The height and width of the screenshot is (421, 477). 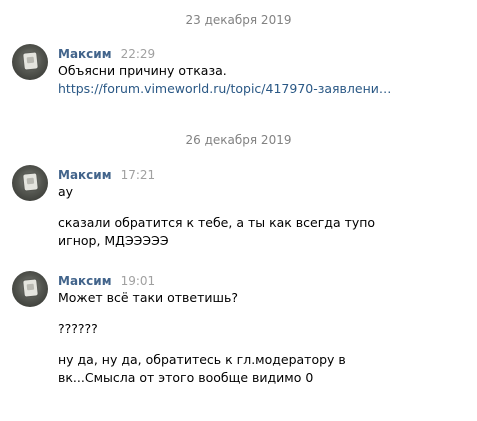 I want to click on message-text: Может всё таки ответишь?, so click(x=148, y=297).